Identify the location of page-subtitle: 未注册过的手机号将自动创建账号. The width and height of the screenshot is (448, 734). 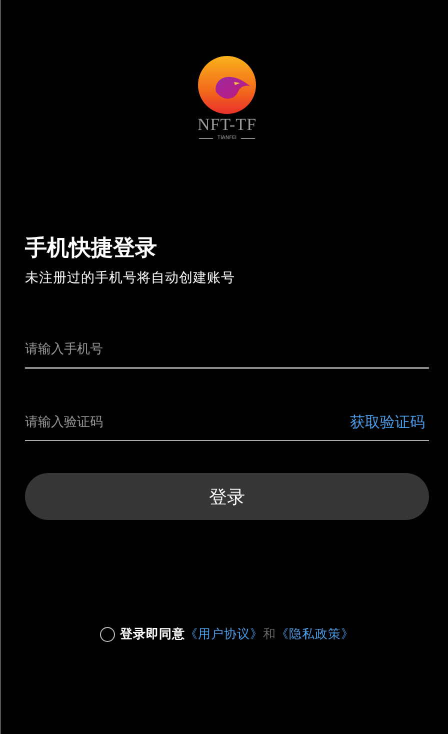
(130, 278).